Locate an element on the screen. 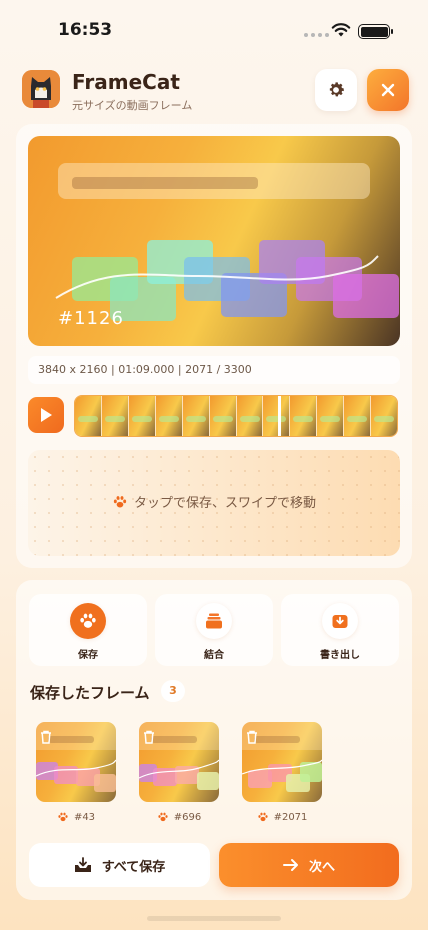  signal-dots-icon is located at coordinates (316, 35).